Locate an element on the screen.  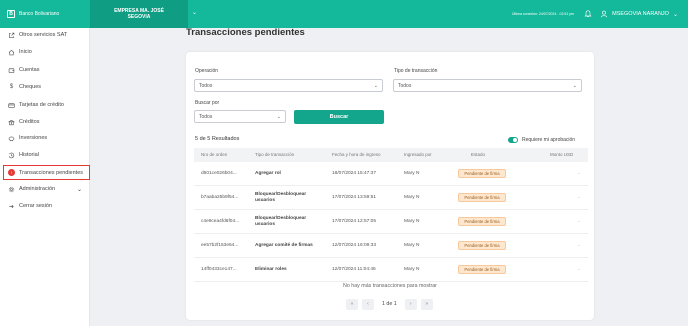
entry-date: 12/07/2024 16:09:33 is located at coordinates (354, 245).